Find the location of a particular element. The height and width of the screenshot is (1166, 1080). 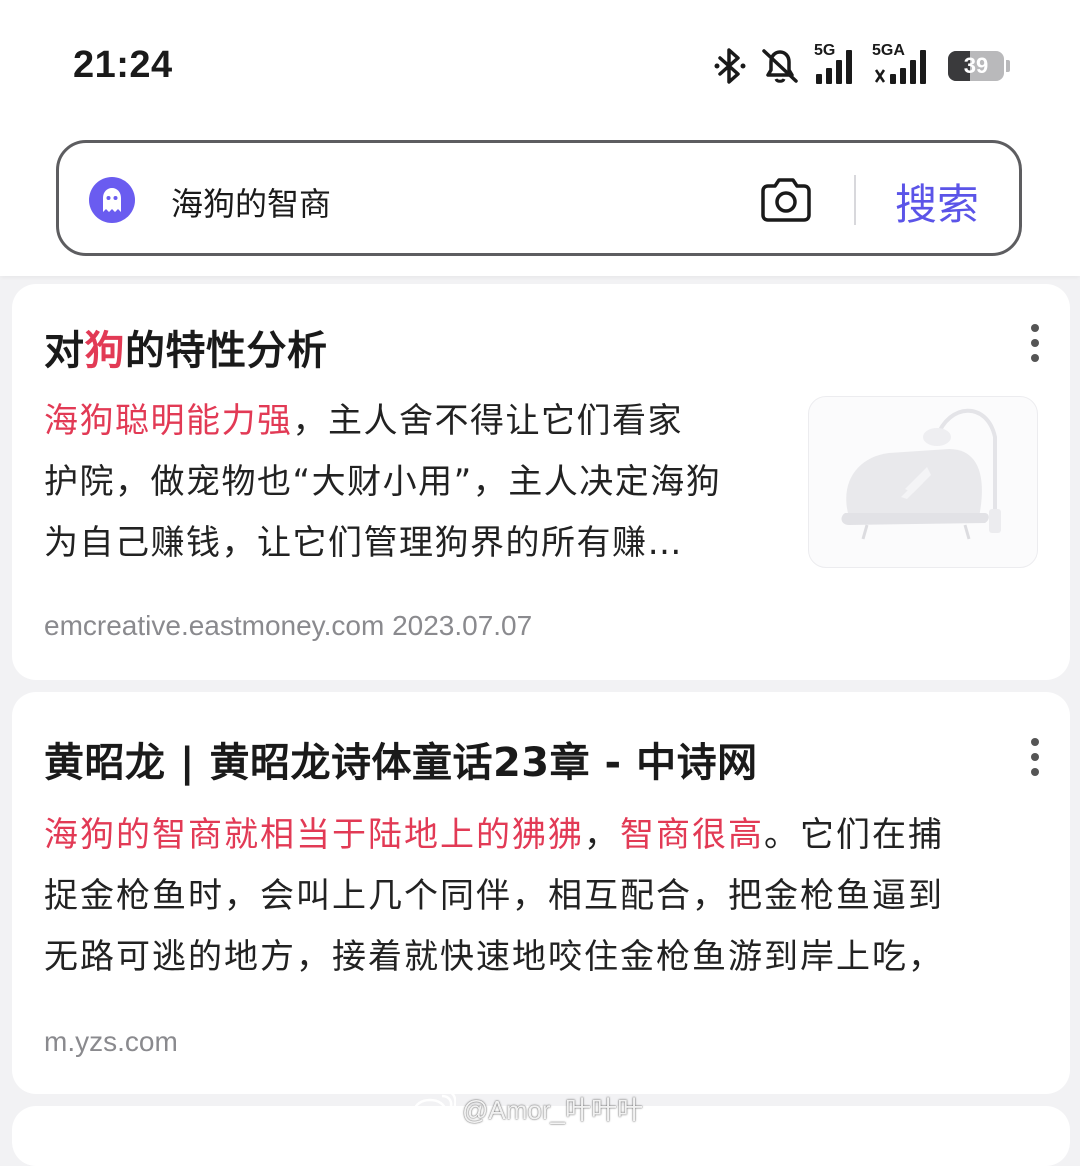

result-source: m.yzs.com is located at coordinates (111, 1041).